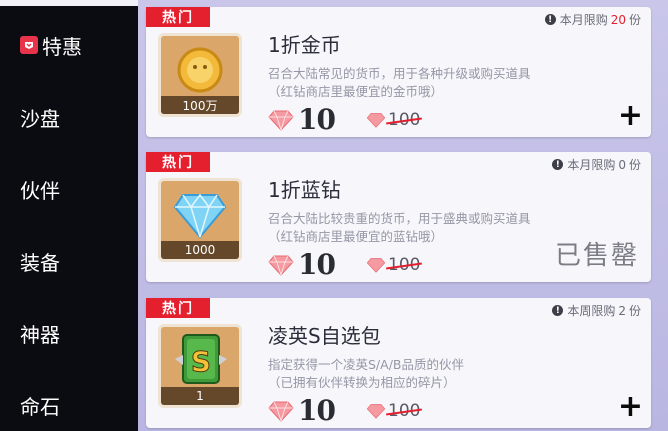 This screenshot has width=668, height=431. I want to click on product-thumbnail: S 1, so click(200, 366).